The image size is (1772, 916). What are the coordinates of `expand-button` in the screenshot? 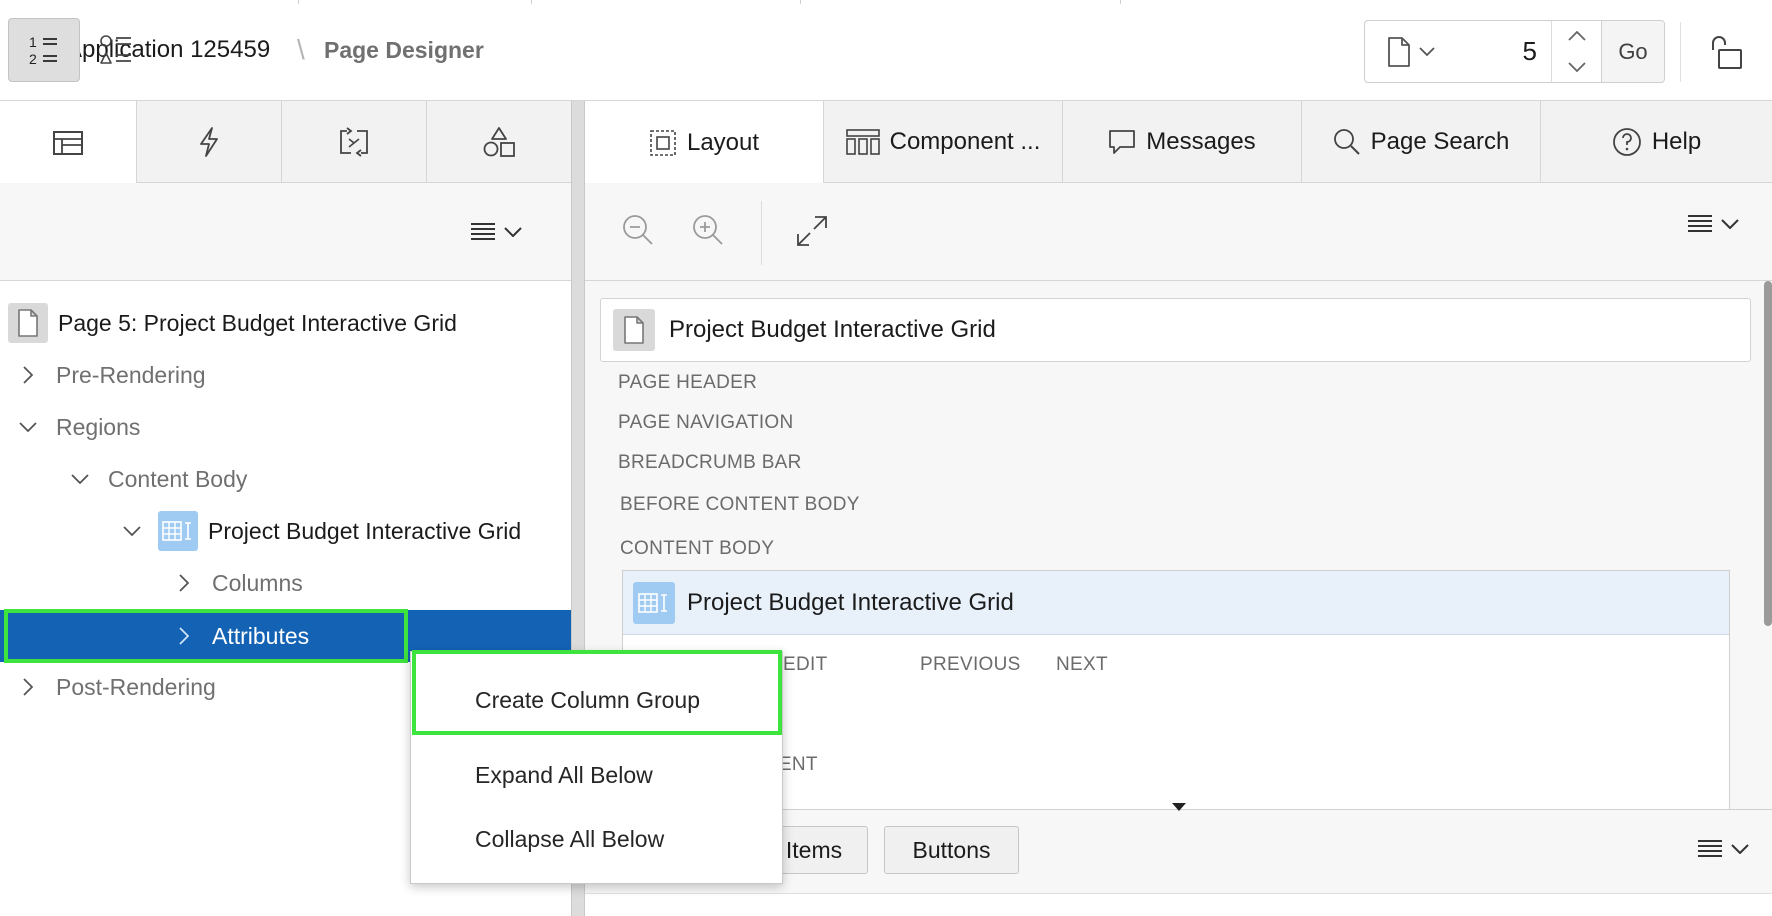 It's located at (812, 231).